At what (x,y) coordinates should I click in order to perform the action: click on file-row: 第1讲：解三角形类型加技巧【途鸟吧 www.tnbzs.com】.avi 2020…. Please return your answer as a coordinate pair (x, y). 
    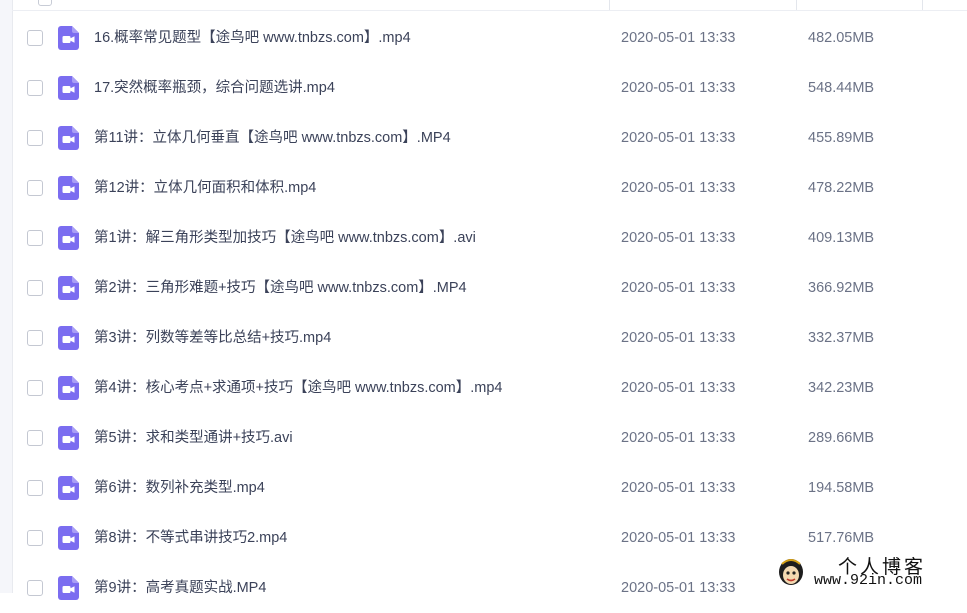
    Looking at the image, I should click on (489, 238).